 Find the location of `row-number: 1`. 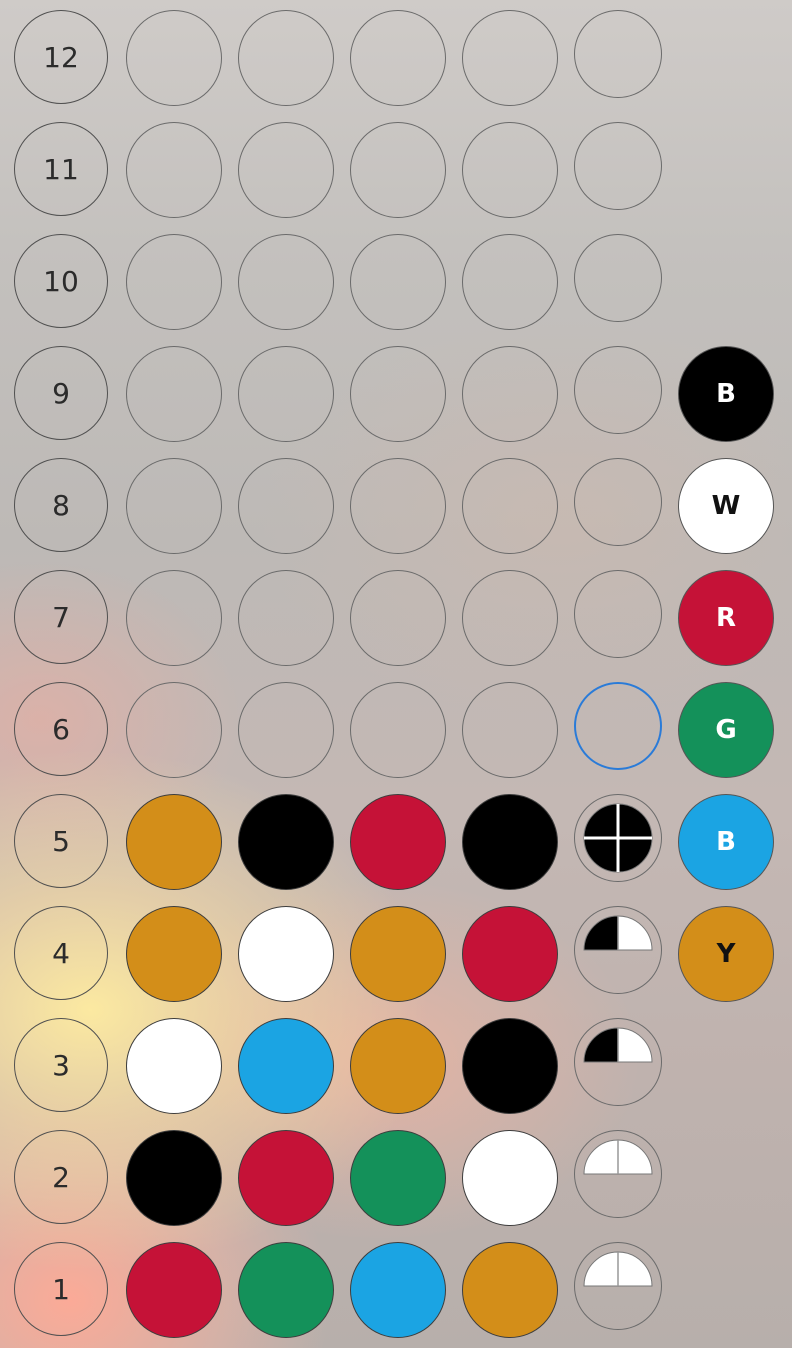

row-number: 1 is located at coordinates (61, 1289).